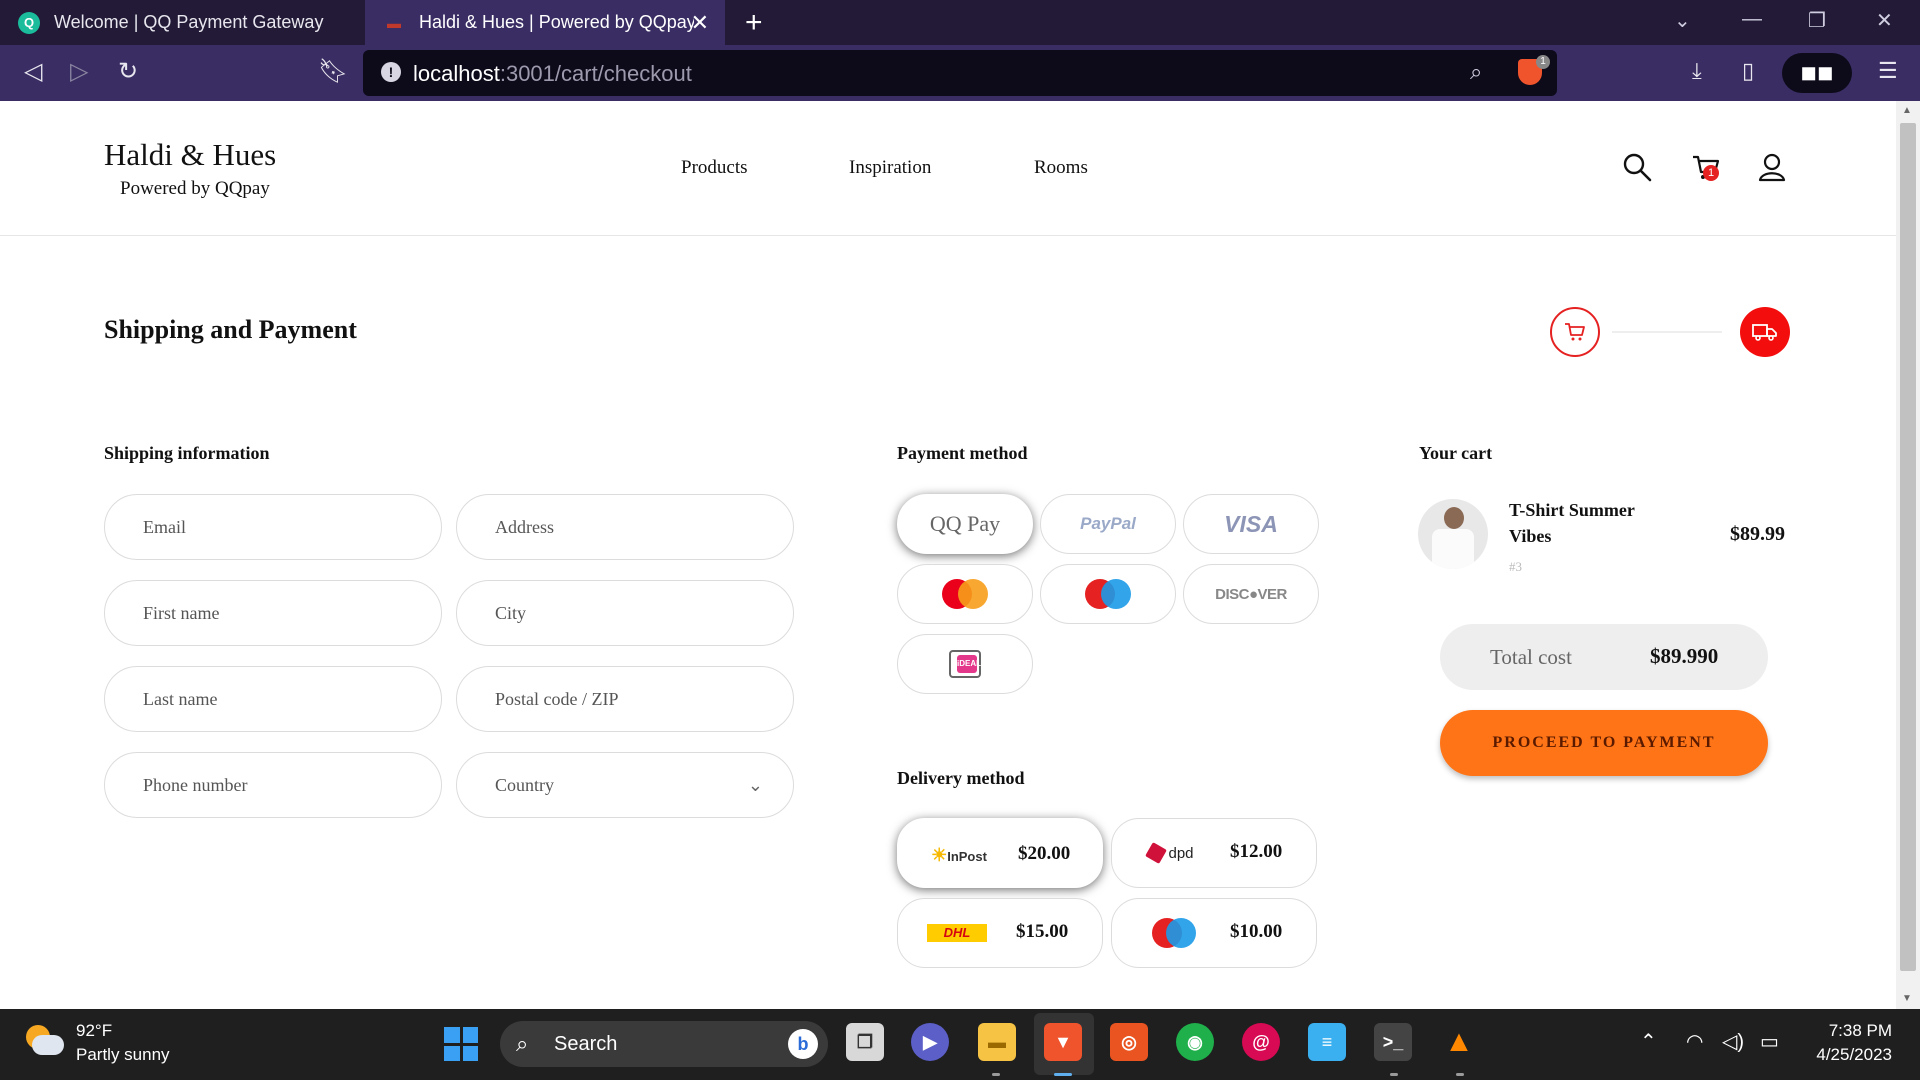 This screenshot has height=1080, width=1920. Describe the element at coordinates (273, 527) in the screenshot. I see `email-field: Email` at that location.